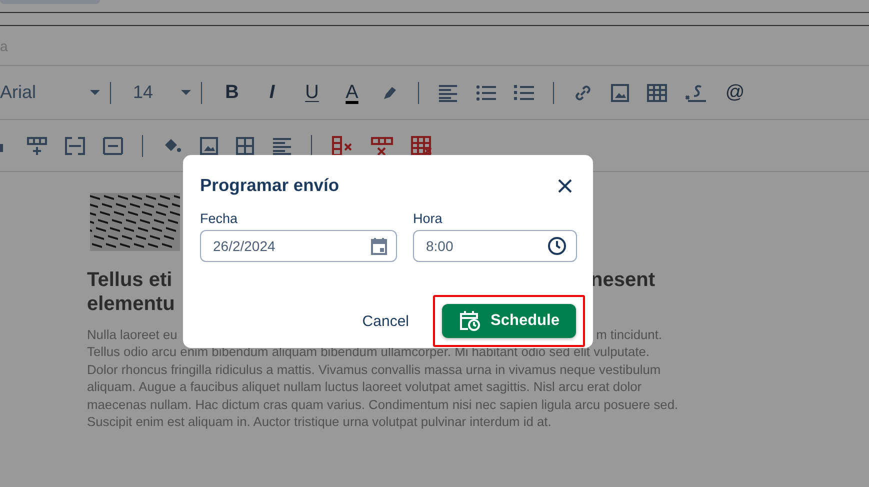 The width and height of the screenshot is (869, 487). Describe the element at coordinates (428, 218) in the screenshot. I see `field-label: Hora` at that location.